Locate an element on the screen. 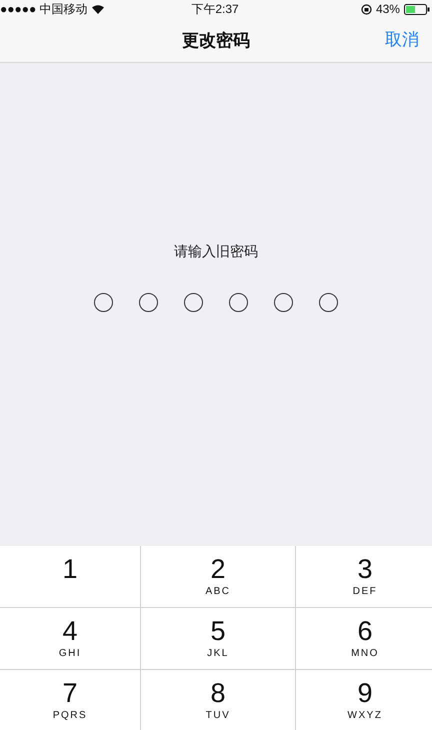  carrier-label: ●●●●● 中国移动 is located at coordinates (44, 9).